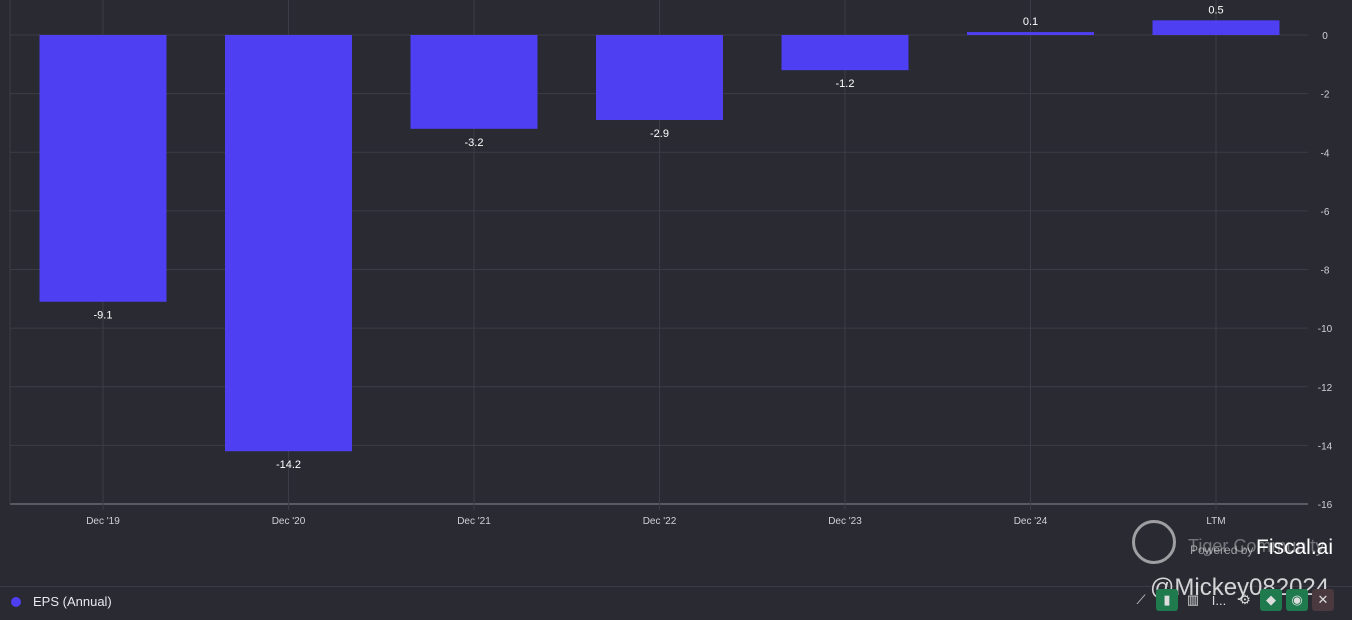  I want to click on y-tick-label: -14, so click(1325, 446).